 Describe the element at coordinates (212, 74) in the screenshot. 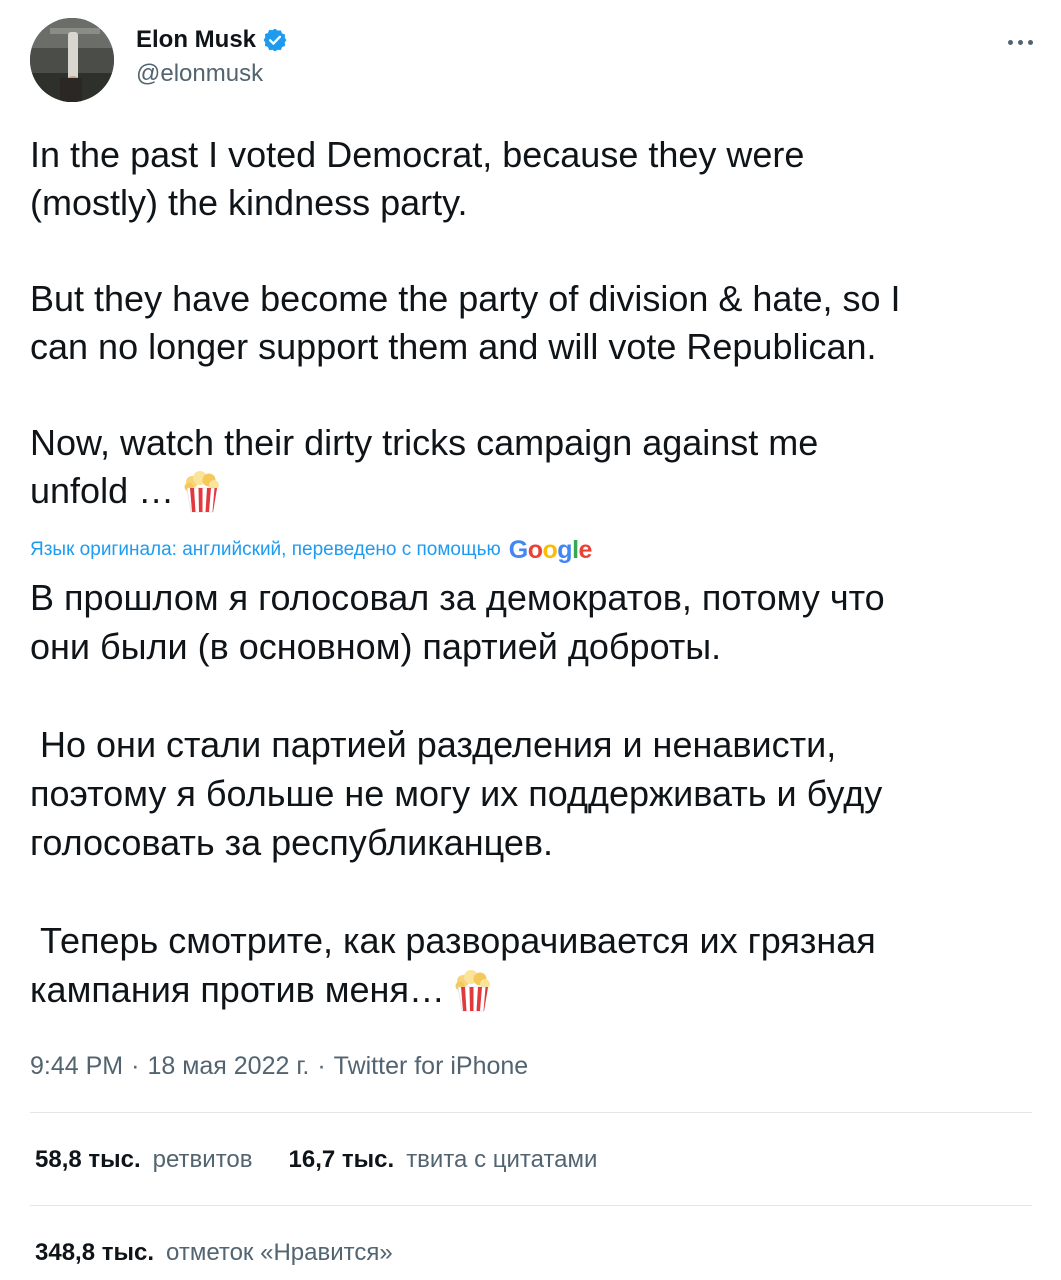

I see `author-handle: @elonmusk` at that location.